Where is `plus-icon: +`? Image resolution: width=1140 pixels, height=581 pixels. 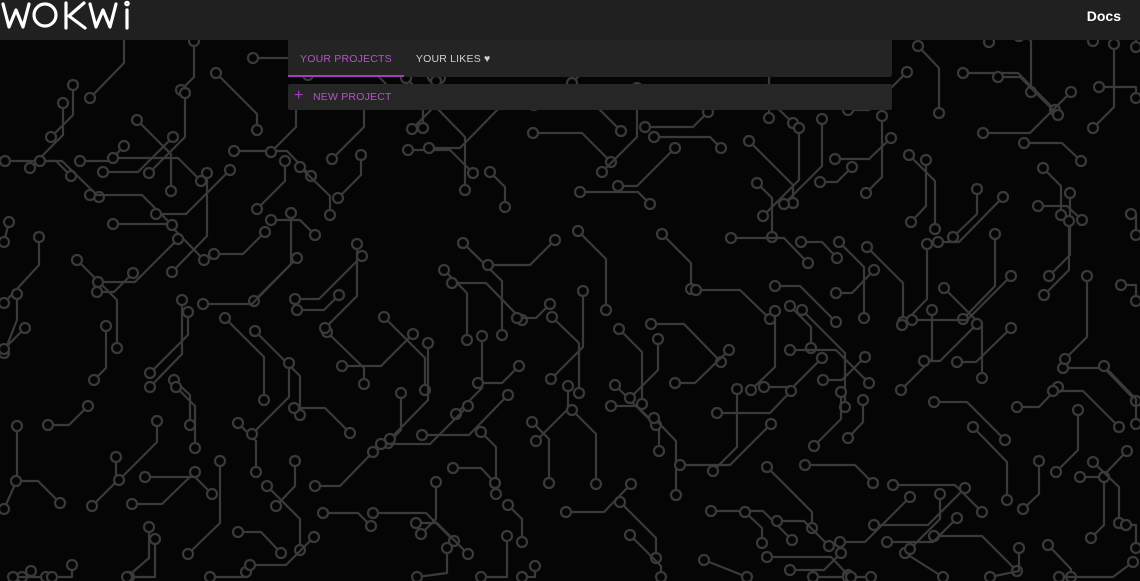 plus-icon: + is located at coordinates (299, 95).